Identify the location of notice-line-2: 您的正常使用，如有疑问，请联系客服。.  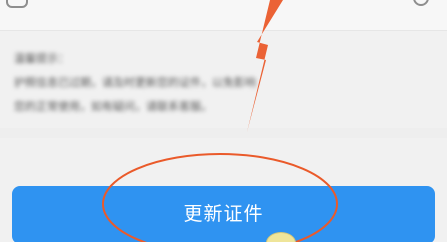
(113, 106).